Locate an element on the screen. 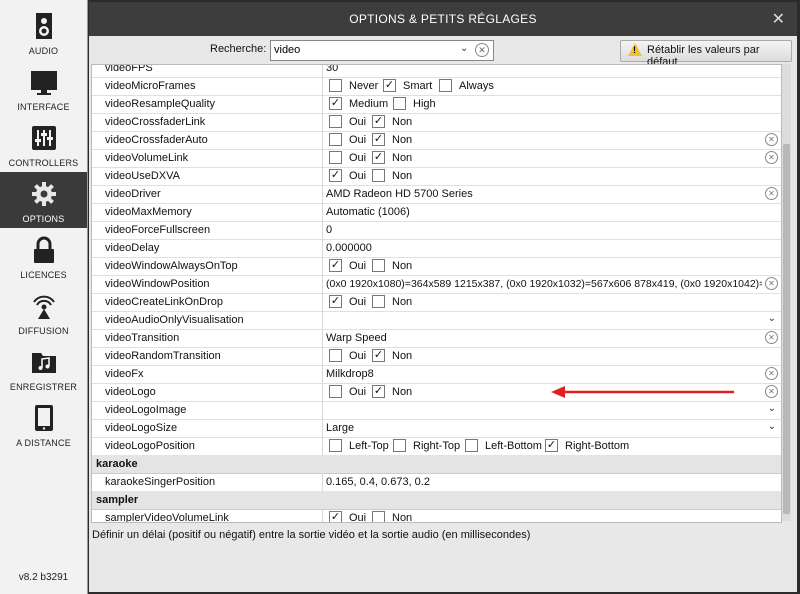  sidebar-item-licences: LICENCES is located at coordinates (43, 256).